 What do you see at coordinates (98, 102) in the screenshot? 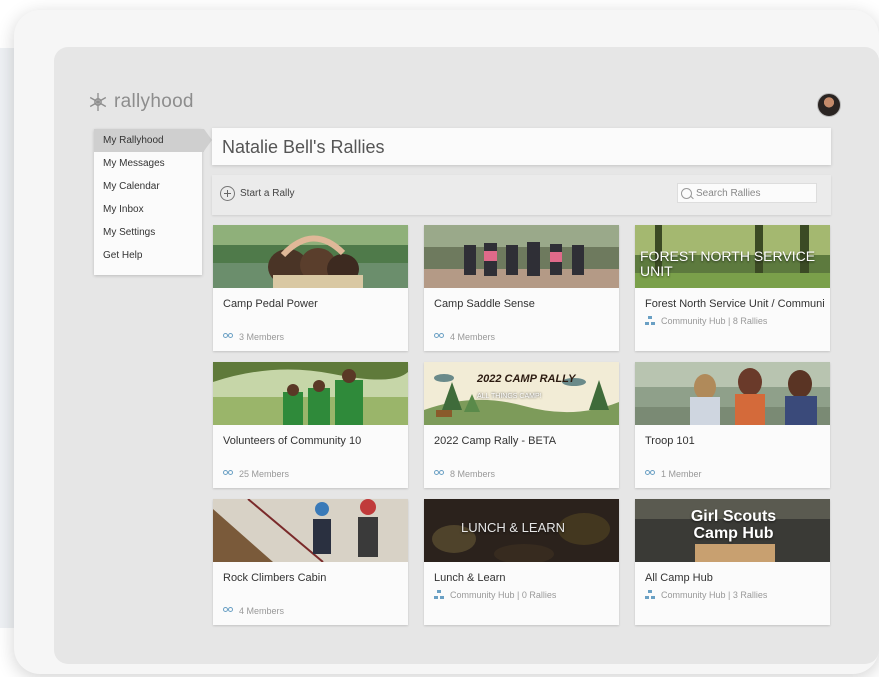
I see `snowflake-logo-icon` at bounding box center [98, 102].